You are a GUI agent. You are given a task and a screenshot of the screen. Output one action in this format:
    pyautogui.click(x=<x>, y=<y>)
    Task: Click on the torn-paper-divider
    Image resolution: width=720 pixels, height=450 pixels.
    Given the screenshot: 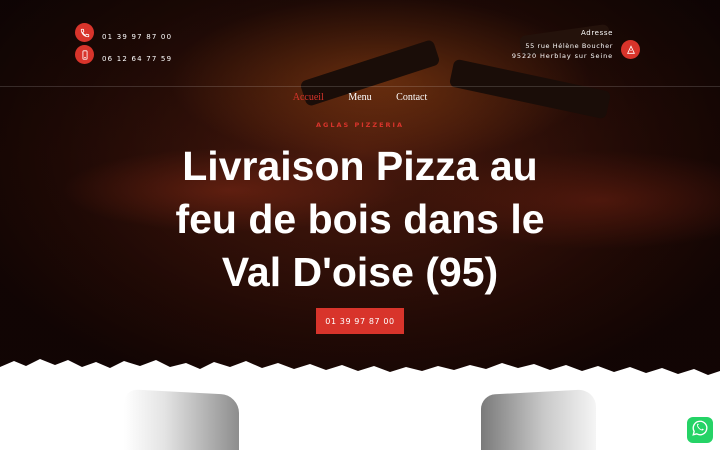 What is the action you would take?
    pyautogui.click(x=360, y=377)
    